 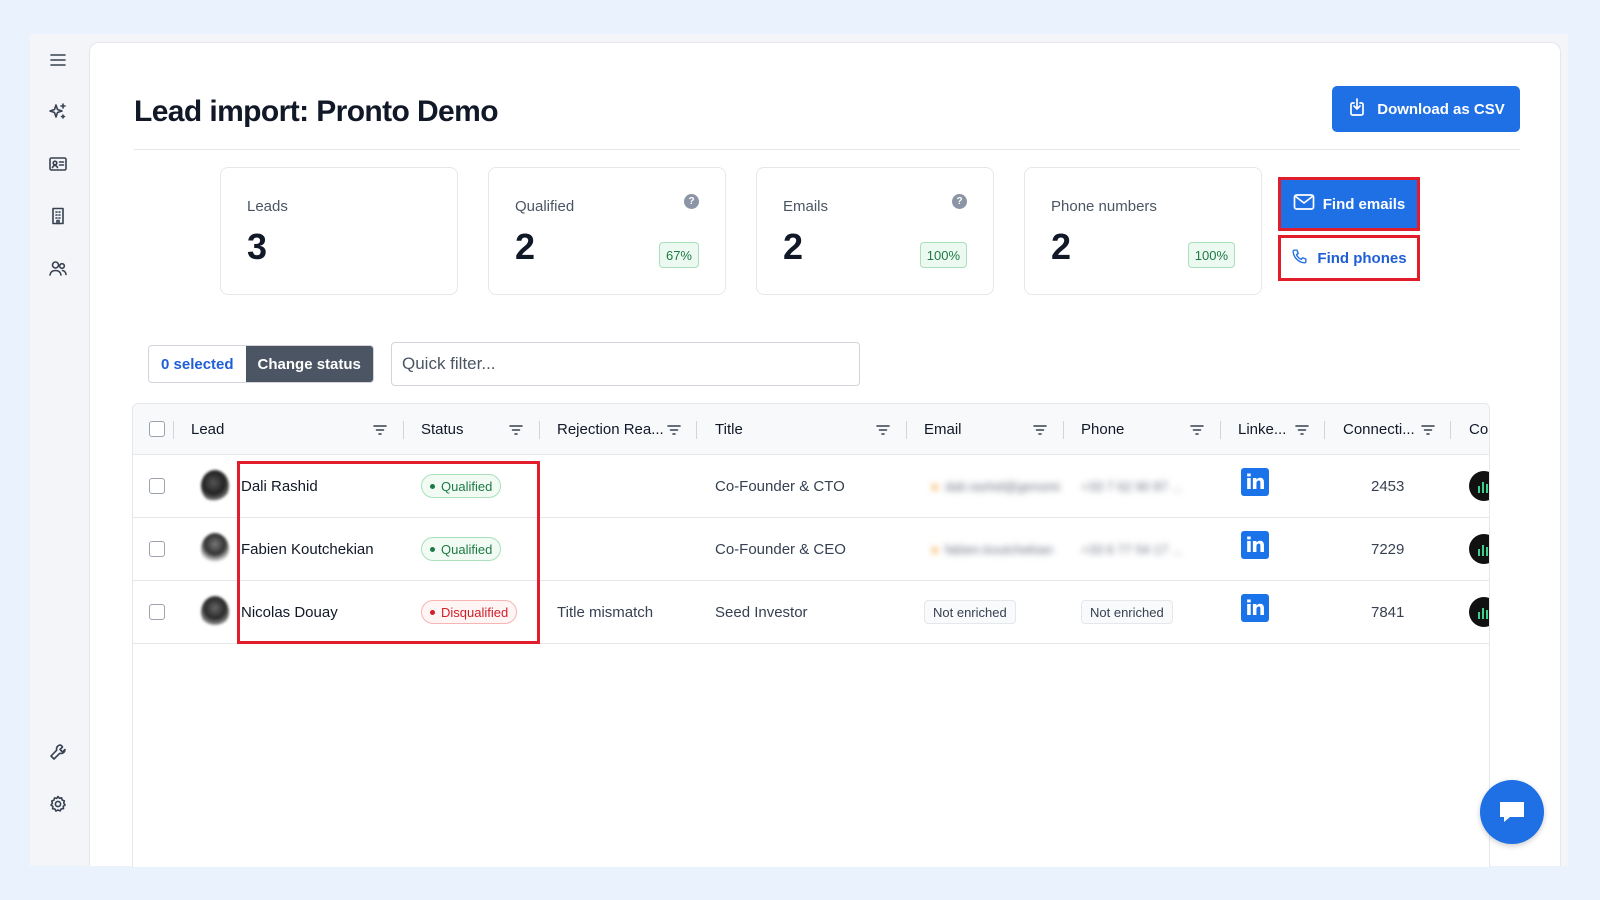 I want to click on lead-title: Seed Investor, so click(x=761, y=612).